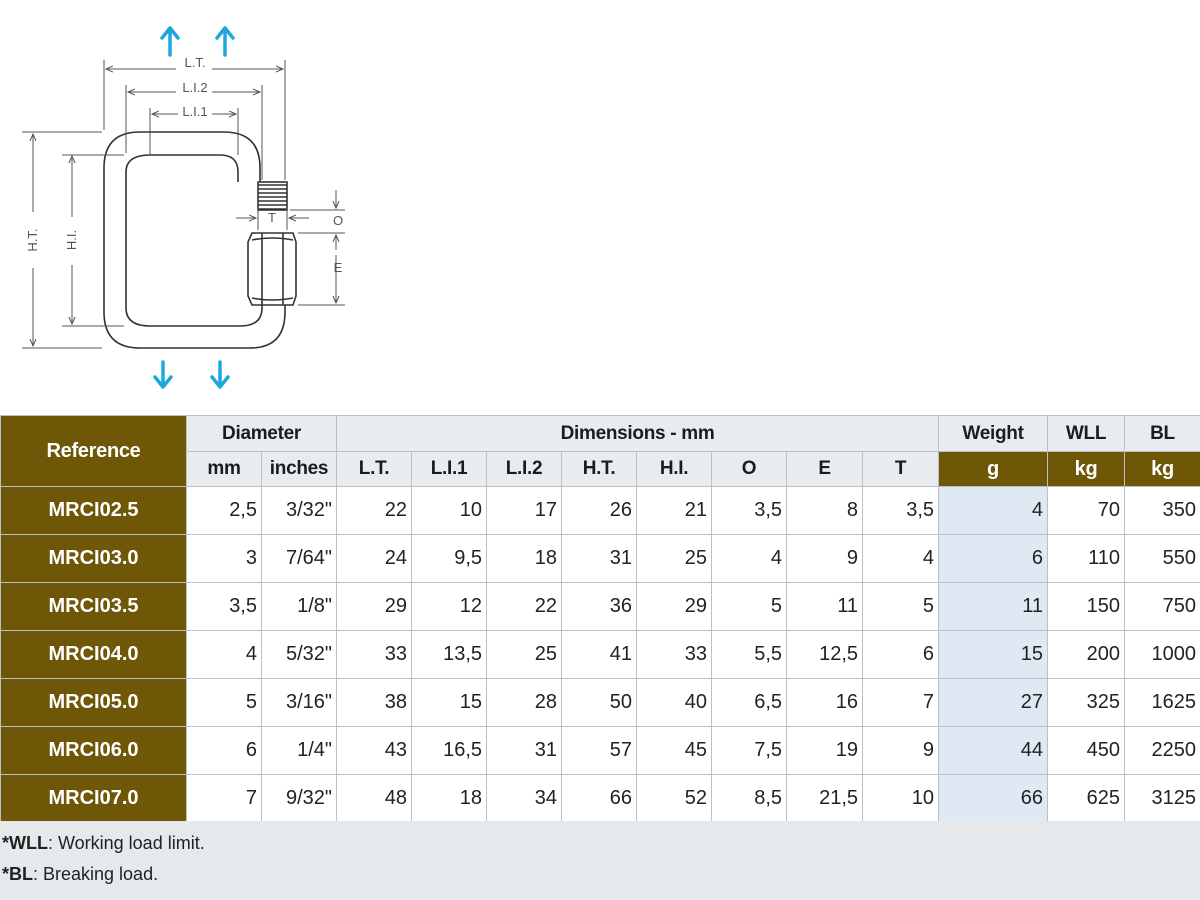 The image size is (1200, 900). Describe the element at coordinates (374, 798) in the screenshot. I see `table-cell: 48` at that location.